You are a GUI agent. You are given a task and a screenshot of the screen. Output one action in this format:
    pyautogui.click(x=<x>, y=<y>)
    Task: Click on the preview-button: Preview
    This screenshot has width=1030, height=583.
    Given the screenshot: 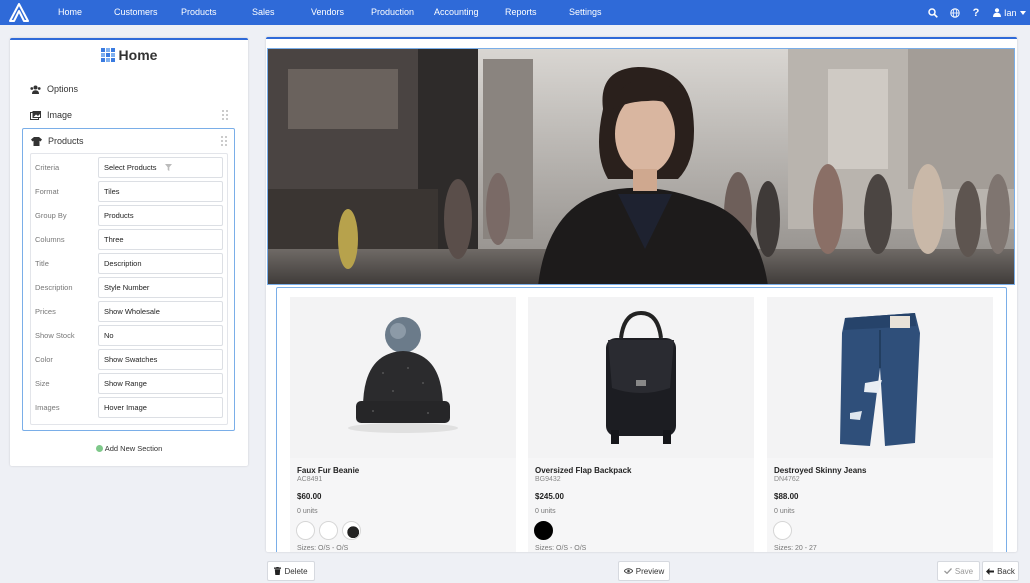 What is the action you would take?
    pyautogui.click(x=644, y=571)
    